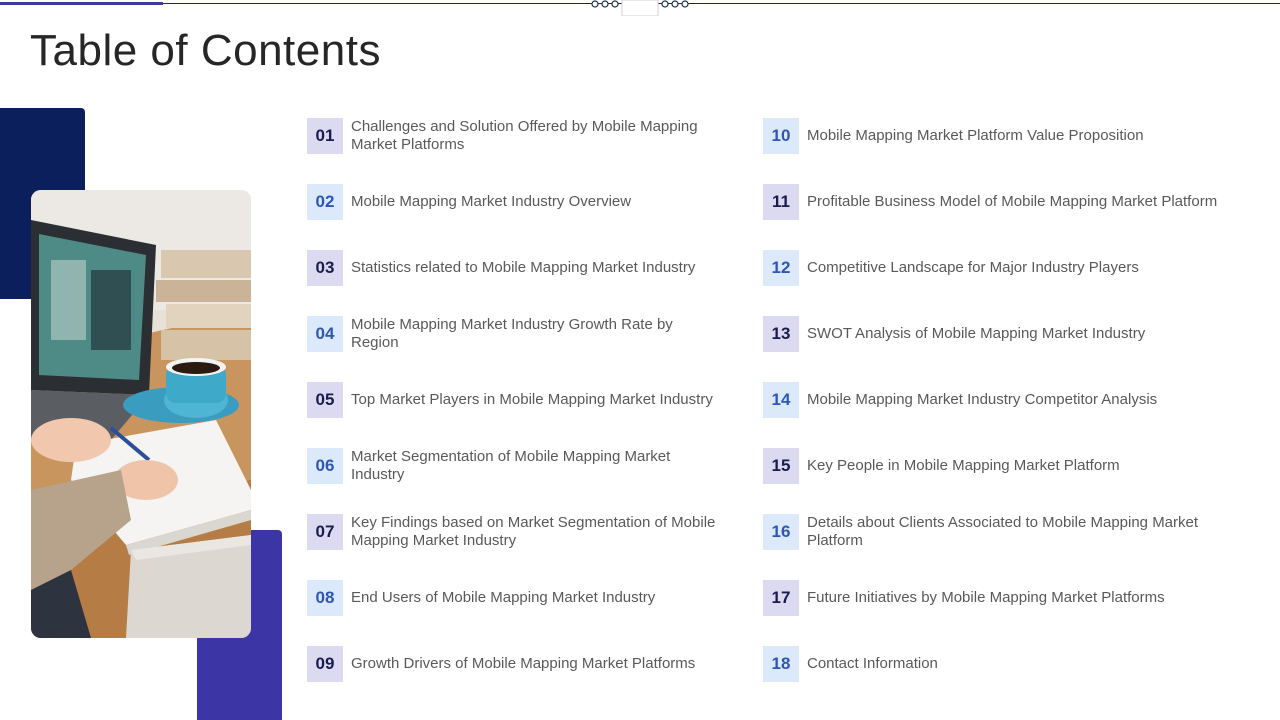  What do you see at coordinates (325, 532) in the screenshot?
I see `toc-item-number: 07` at bounding box center [325, 532].